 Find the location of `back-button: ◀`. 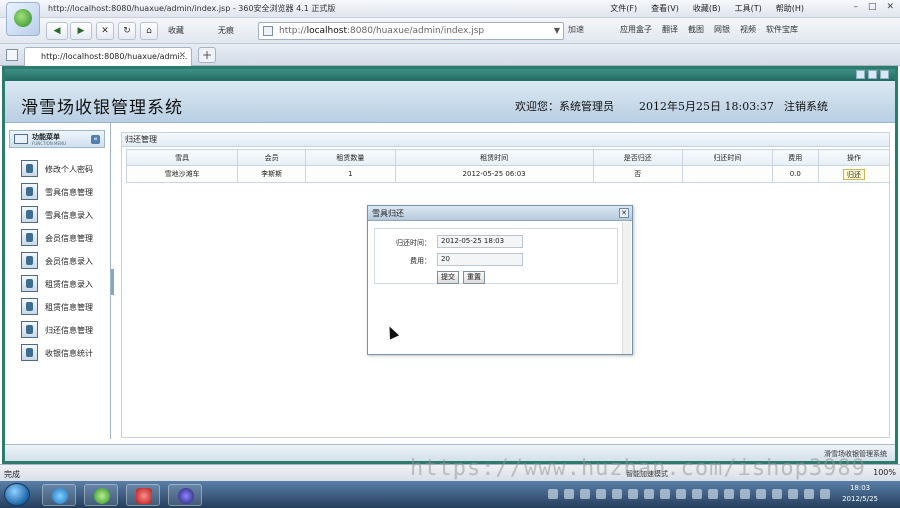

back-button: ◀ is located at coordinates (57, 31).